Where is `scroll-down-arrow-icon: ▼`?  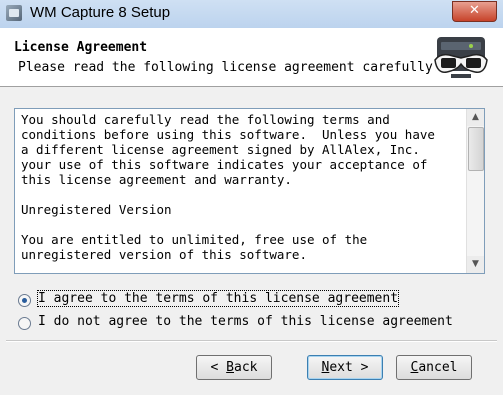
scroll-down-arrow-icon: ▼ is located at coordinates (475, 264).